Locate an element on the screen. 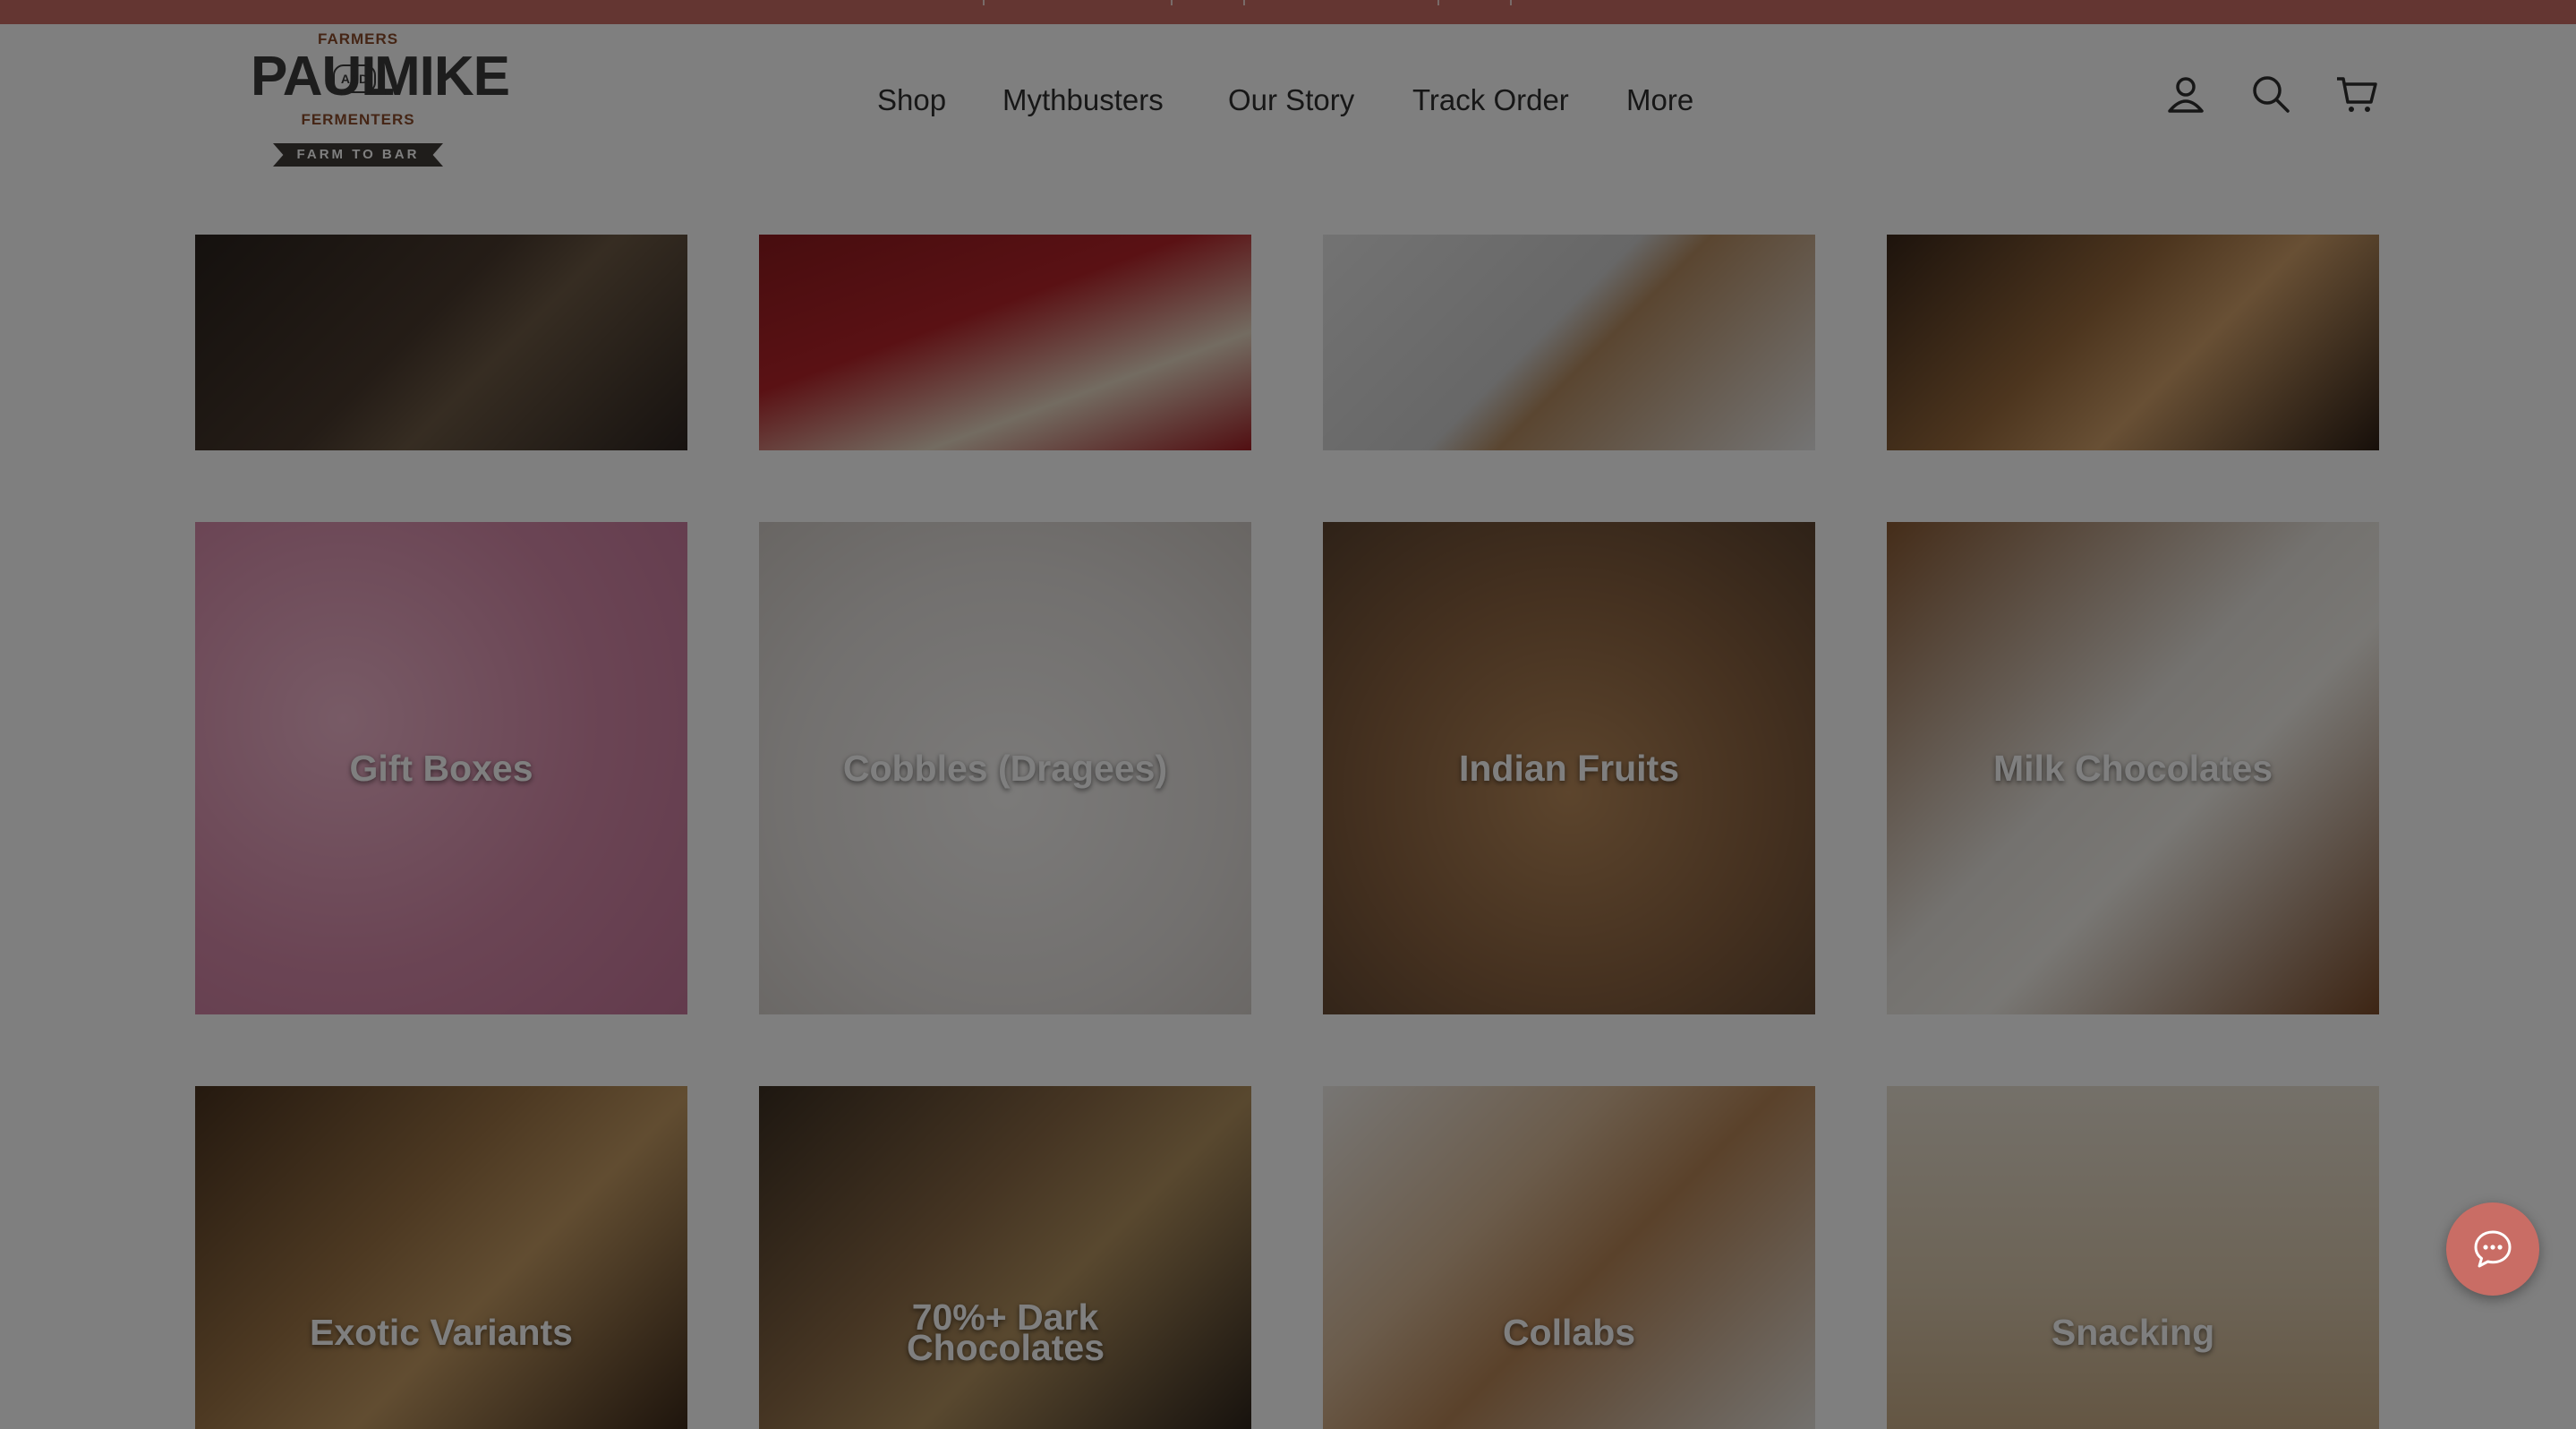 This screenshot has width=2576, height=1429. chat-button is located at coordinates (2492, 1249).